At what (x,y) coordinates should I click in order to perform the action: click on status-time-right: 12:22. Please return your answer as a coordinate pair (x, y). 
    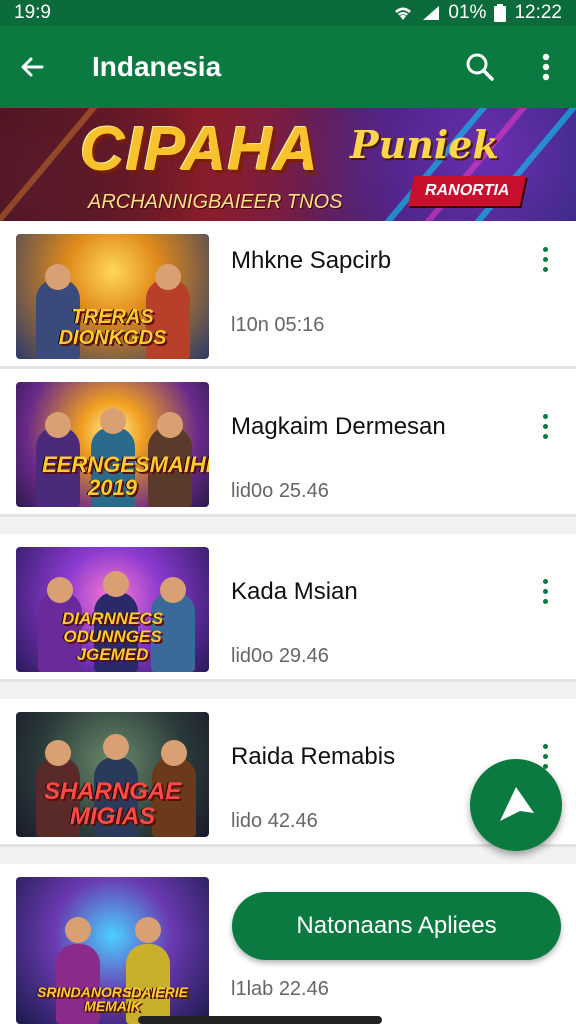
    Looking at the image, I should click on (538, 12).